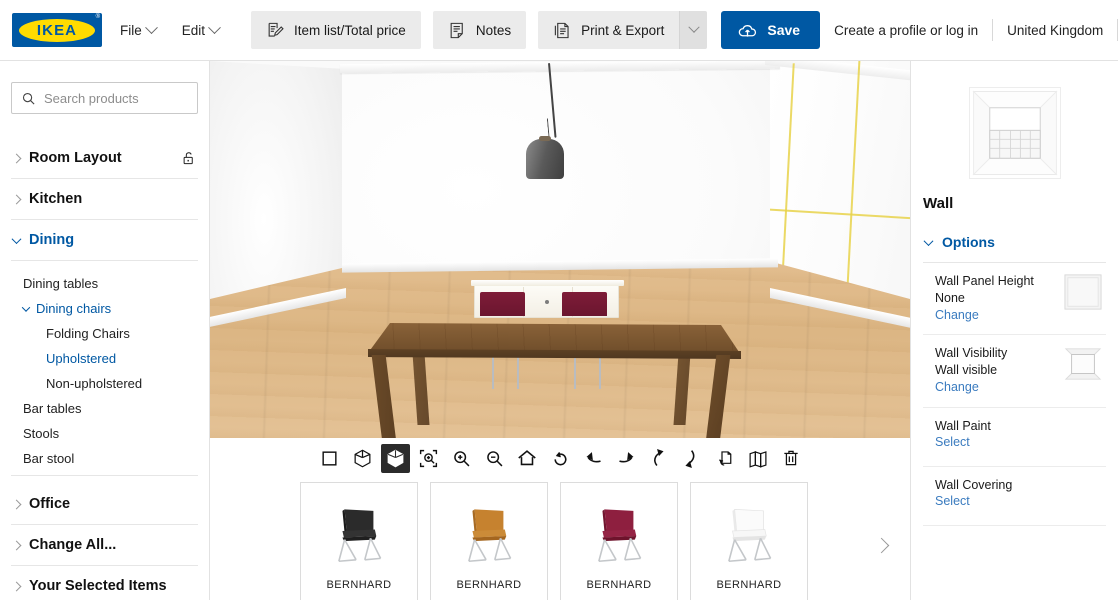 Image resolution: width=1118 pixels, height=600 pixels. I want to click on option-wall-covering: Wall Covering Select, so click(1014, 496).